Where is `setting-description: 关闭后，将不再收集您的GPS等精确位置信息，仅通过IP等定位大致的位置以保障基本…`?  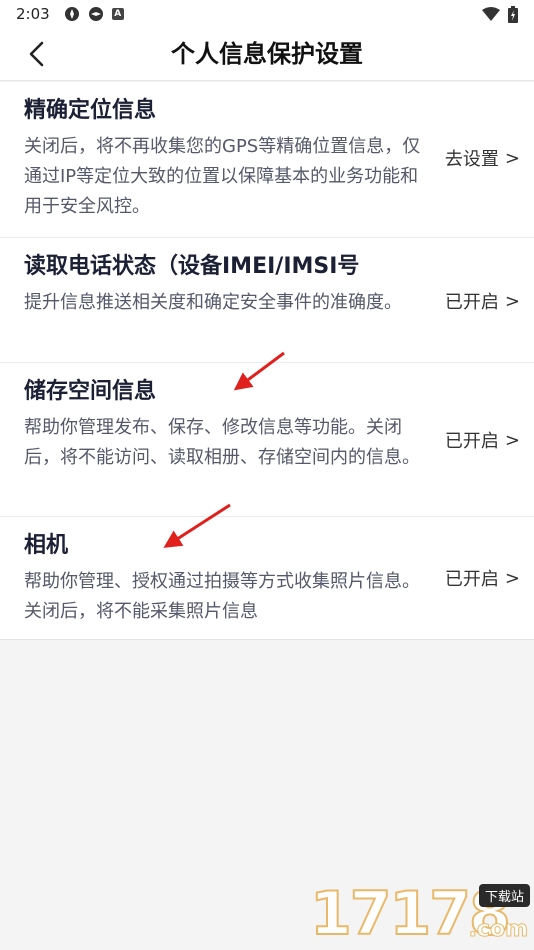 setting-description: 关闭后，将不再收集您的GPS等精确位置信息，仅通过IP等定位大致的位置以保障基本… is located at coordinates (222, 176).